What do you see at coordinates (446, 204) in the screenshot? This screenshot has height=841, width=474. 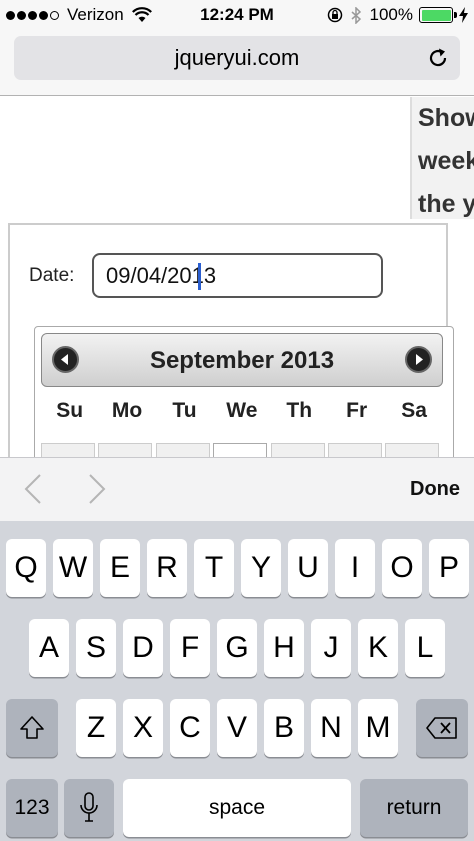 I see `side-text-line: the y` at bounding box center [446, 204].